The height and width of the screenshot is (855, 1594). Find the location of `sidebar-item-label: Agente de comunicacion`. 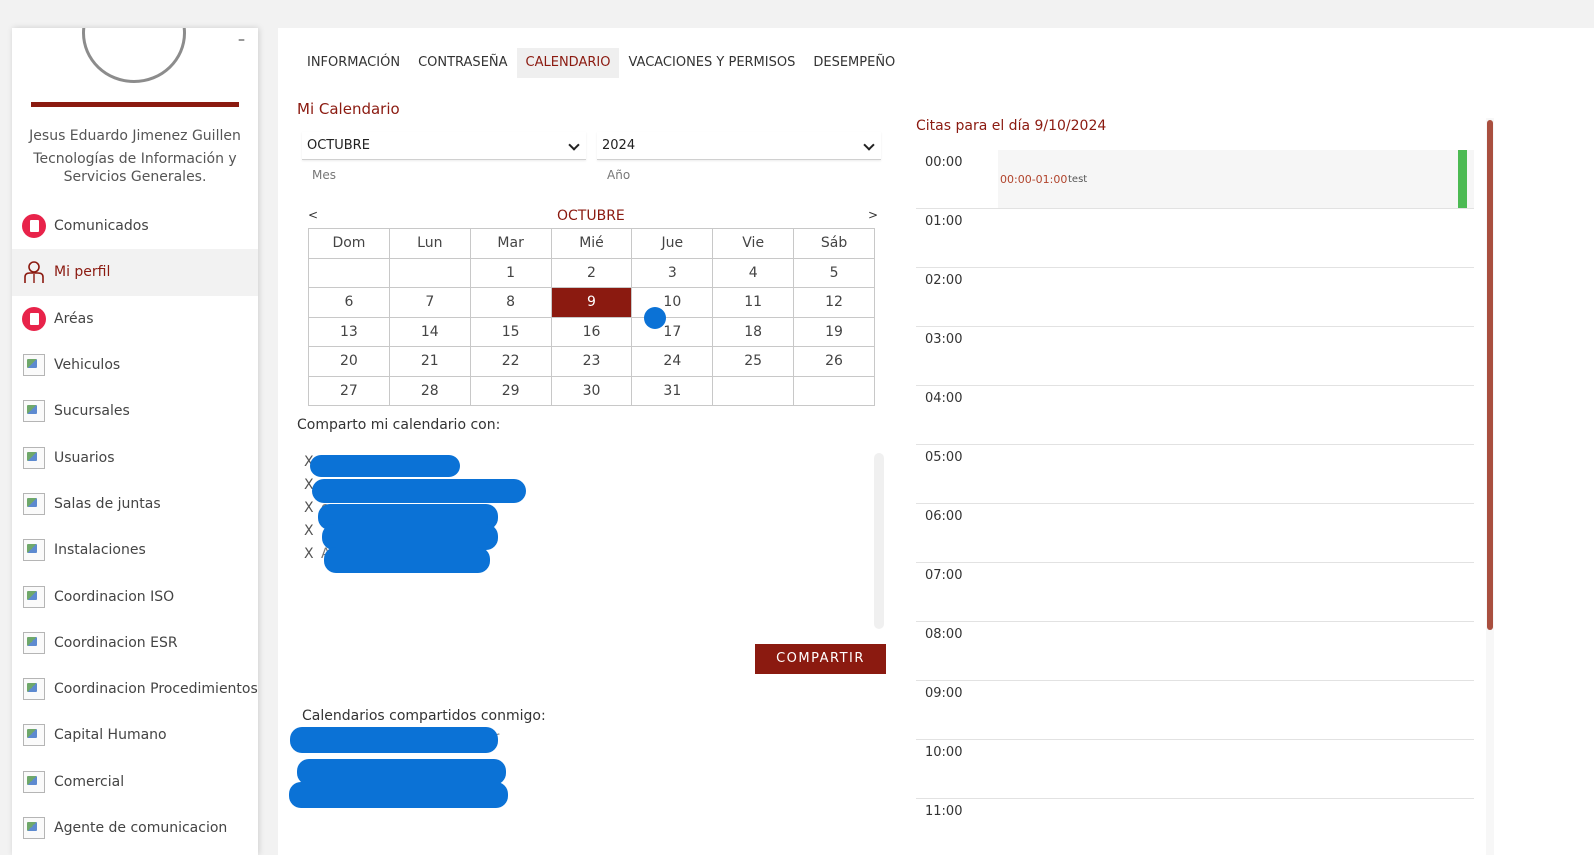

sidebar-item-label: Agente de comunicacion is located at coordinates (141, 828).